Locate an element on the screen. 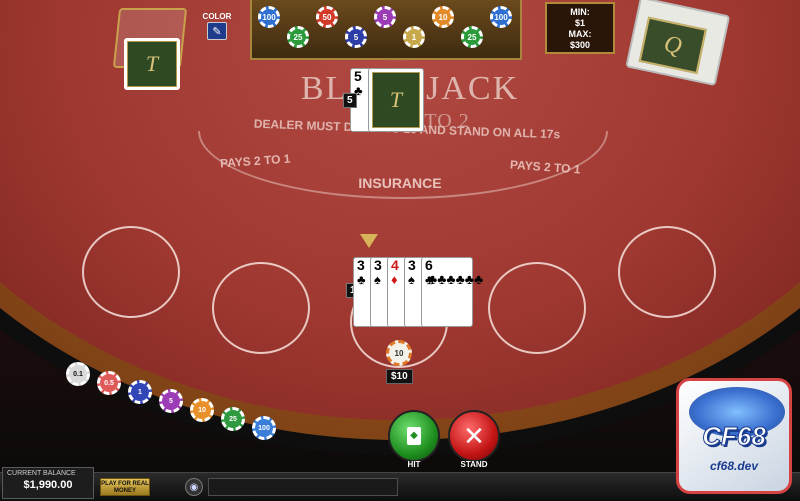 This screenshot has height=501, width=800. max-label: MAX: is located at coordinates (580, 34).